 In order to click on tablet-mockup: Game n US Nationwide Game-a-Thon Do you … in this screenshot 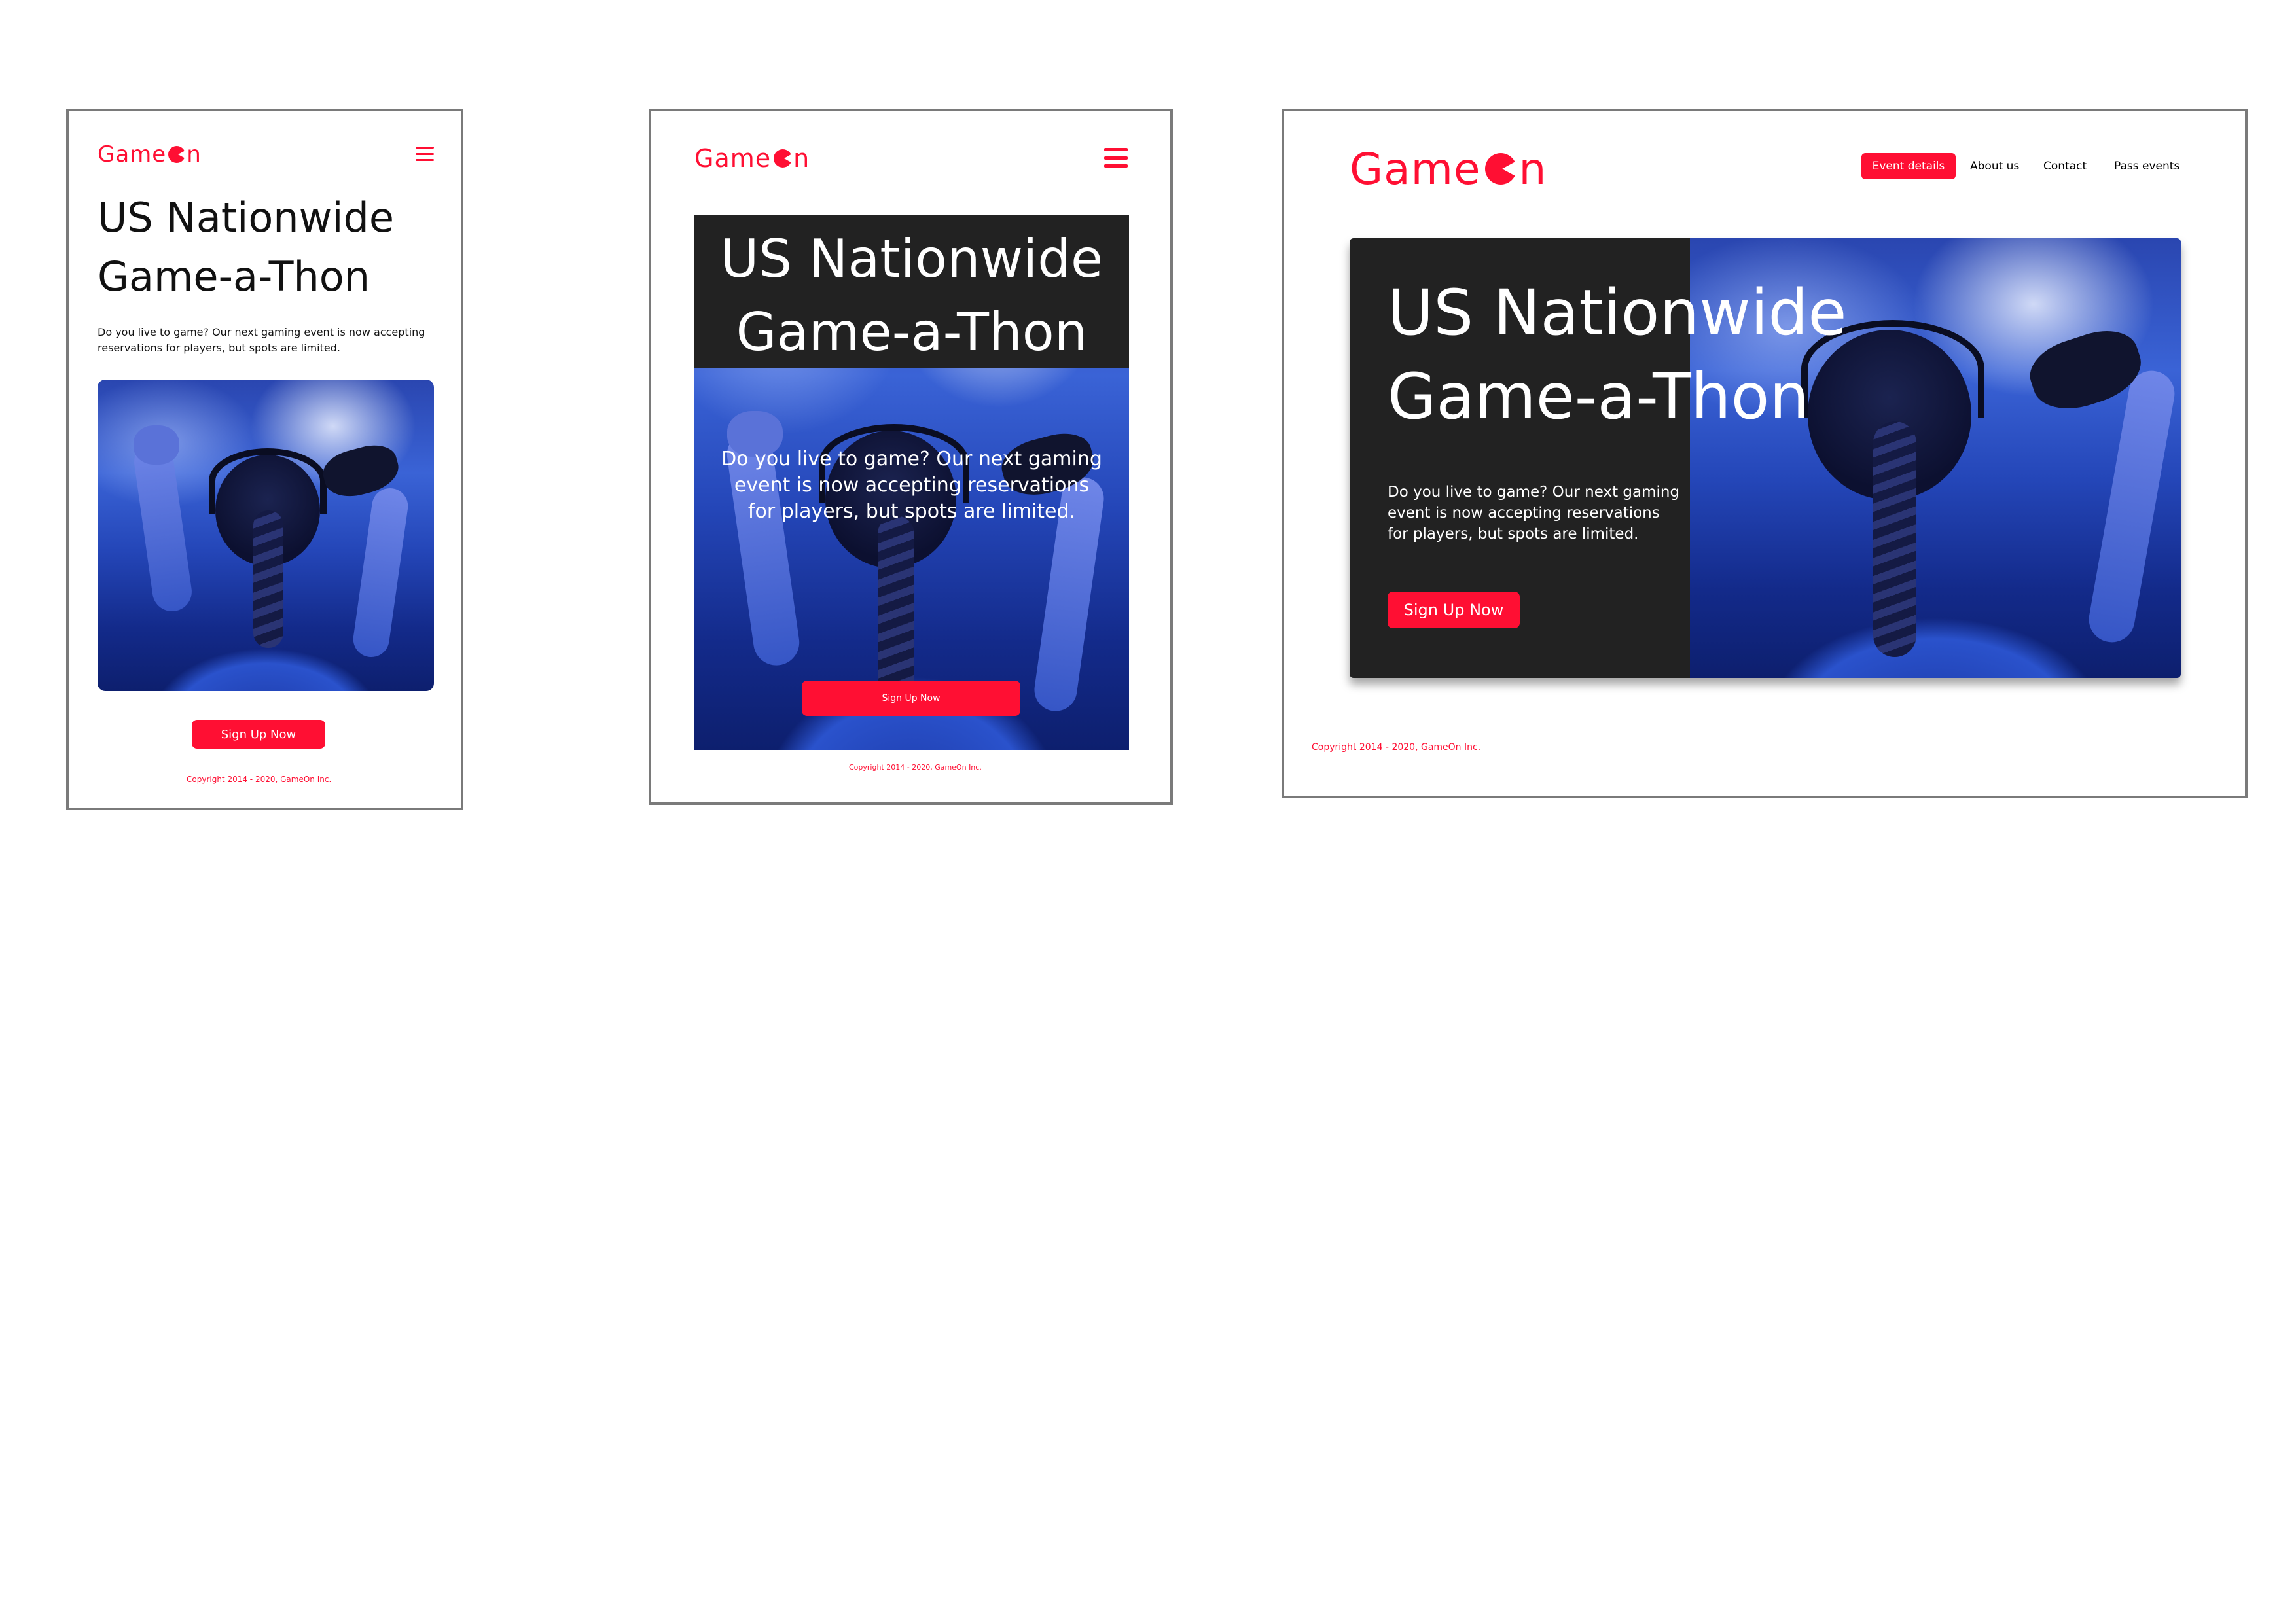, I will do `click(911, 457)`.